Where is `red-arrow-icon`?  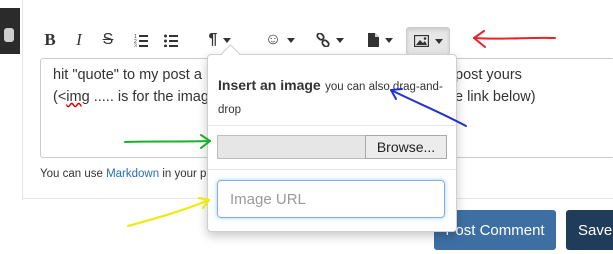 red-arrow-icon is located at coordinates (514, 39).